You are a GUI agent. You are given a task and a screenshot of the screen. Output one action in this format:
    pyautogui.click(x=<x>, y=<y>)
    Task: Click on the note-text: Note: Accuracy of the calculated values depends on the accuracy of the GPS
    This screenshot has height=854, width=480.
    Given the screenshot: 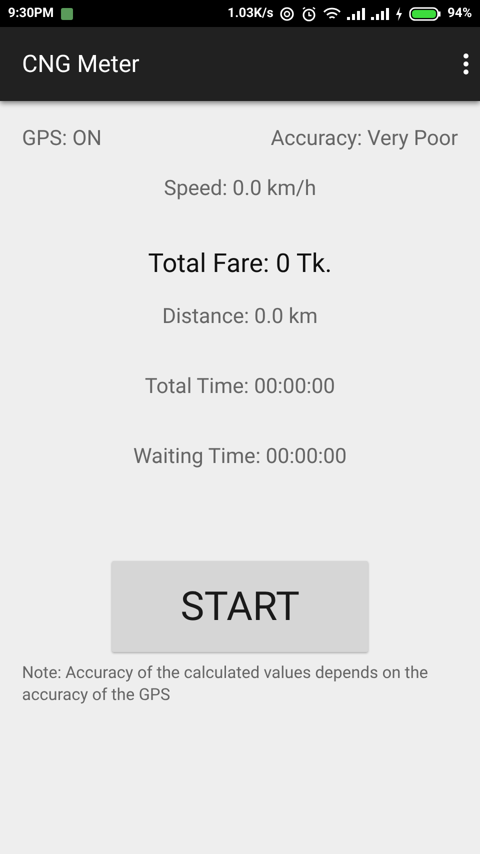 What is the action you would take?
    pyautogui.click(x=226, y=685)
    